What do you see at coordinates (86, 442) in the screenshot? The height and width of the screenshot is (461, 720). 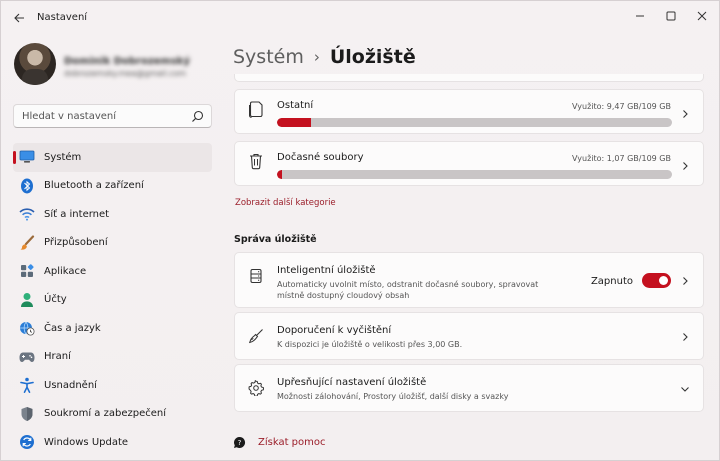 I see `sidebar-item-label: Windows Update` at bounding box center [86, 442].